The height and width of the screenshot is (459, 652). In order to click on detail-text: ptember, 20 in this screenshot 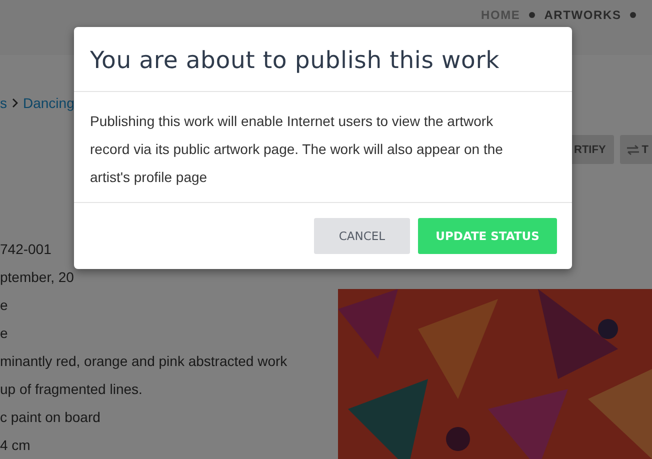, I will do `click(37, 277)`.